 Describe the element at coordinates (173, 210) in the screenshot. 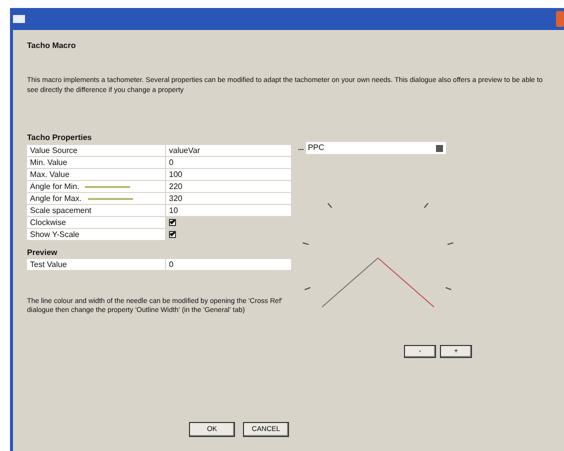

I see `property-value: 10` at that location.